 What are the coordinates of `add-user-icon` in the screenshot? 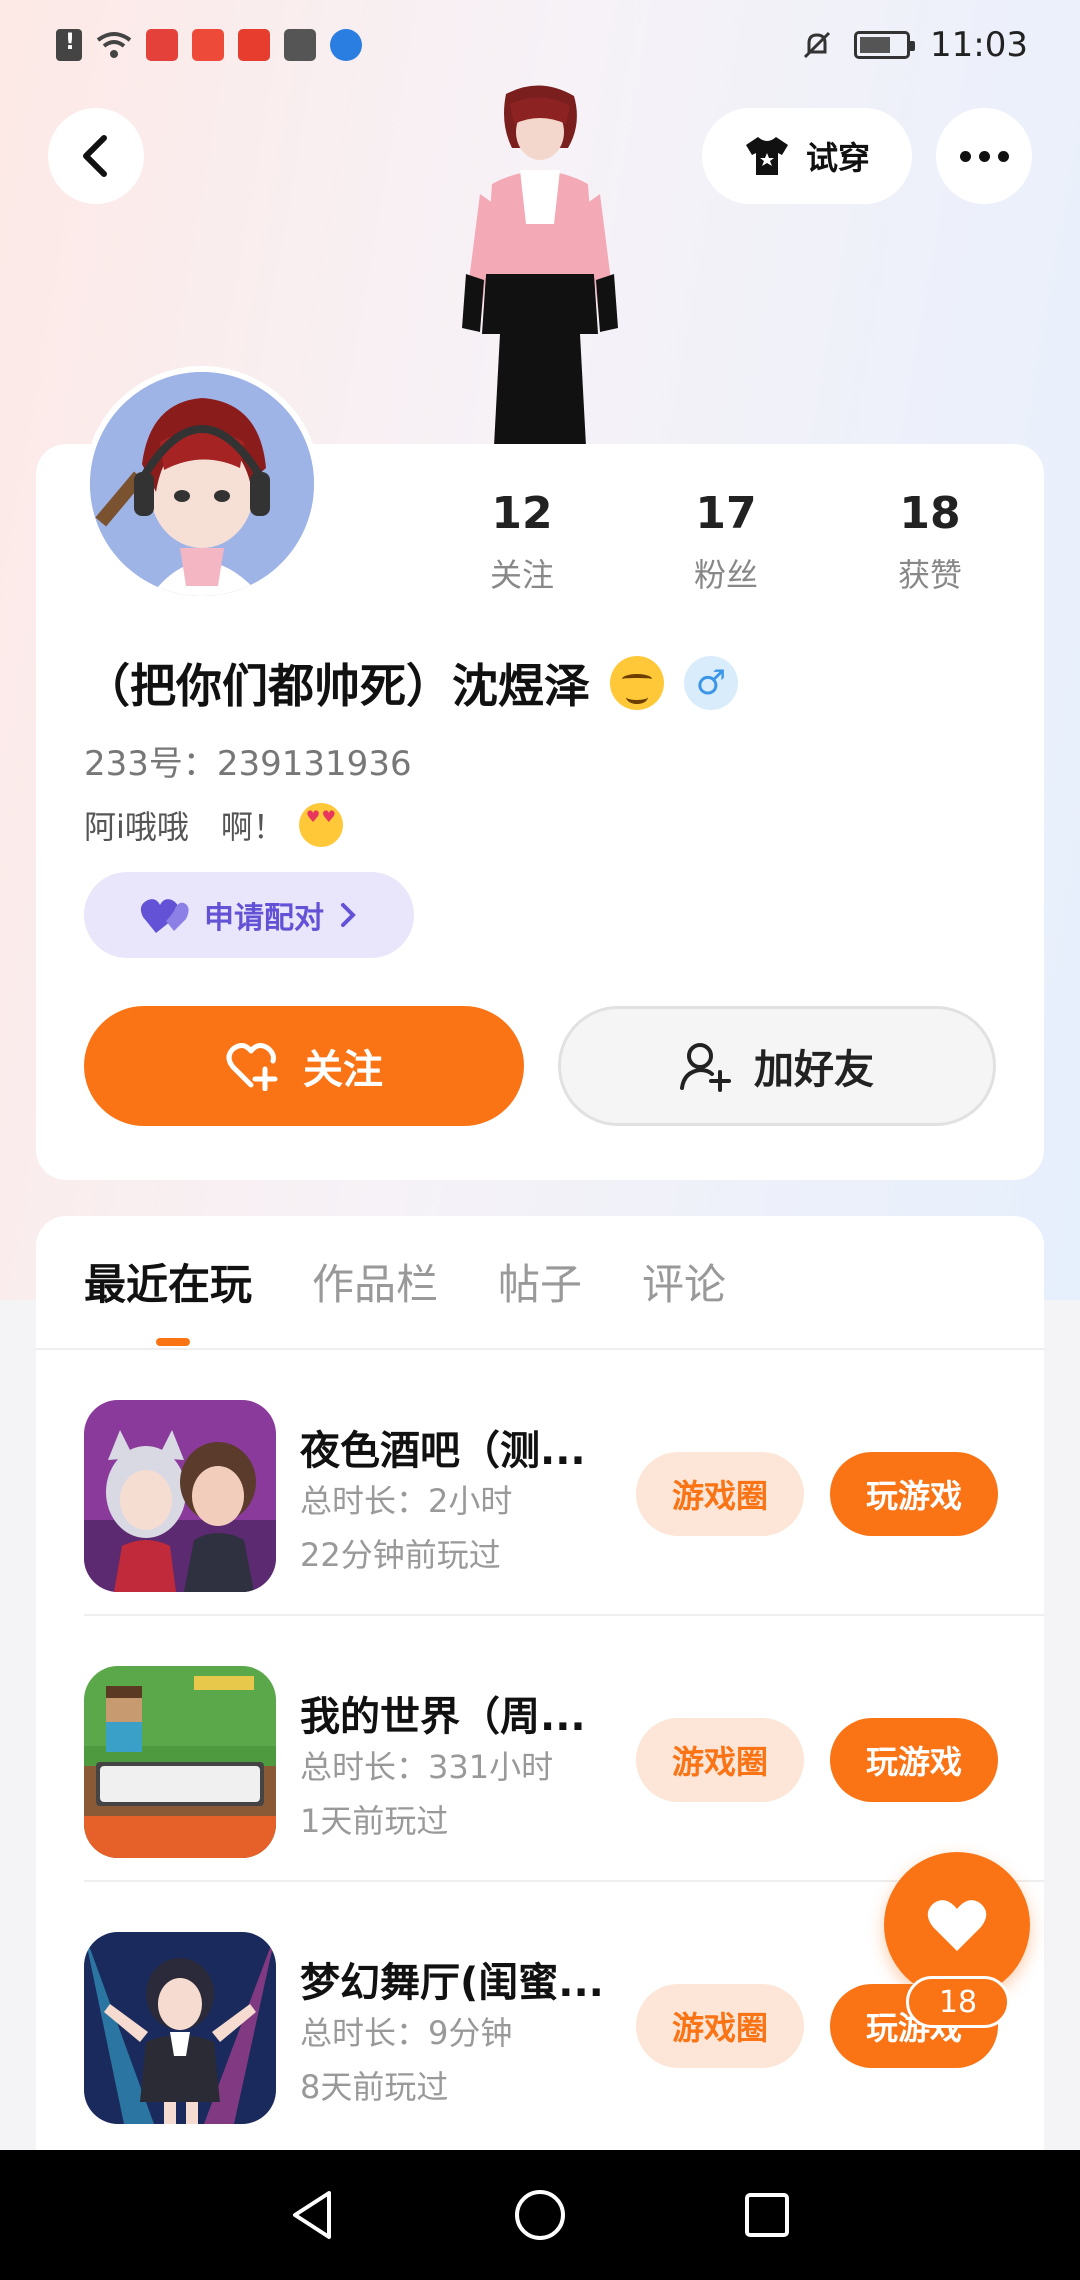 It's located at (705, 1067).